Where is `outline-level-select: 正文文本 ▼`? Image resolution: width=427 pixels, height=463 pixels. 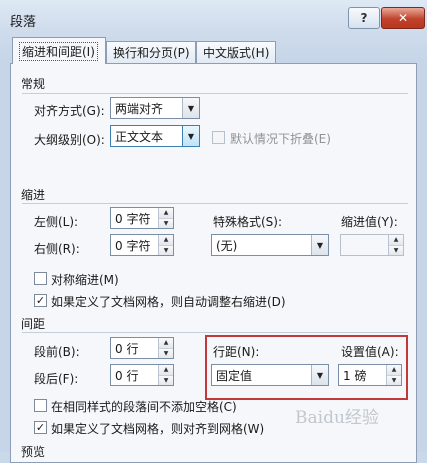
outline-level-select: 正文文本 ▼ is located at coordinates (155, 136).